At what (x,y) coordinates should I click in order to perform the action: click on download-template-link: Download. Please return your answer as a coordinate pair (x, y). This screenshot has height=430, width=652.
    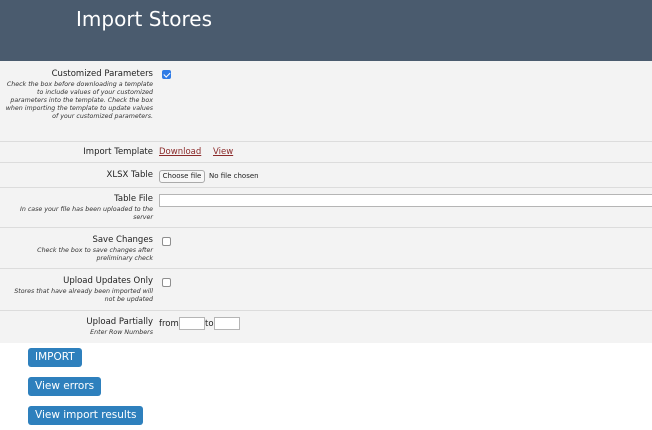
    Looking at the image, I should click on (180, 152).